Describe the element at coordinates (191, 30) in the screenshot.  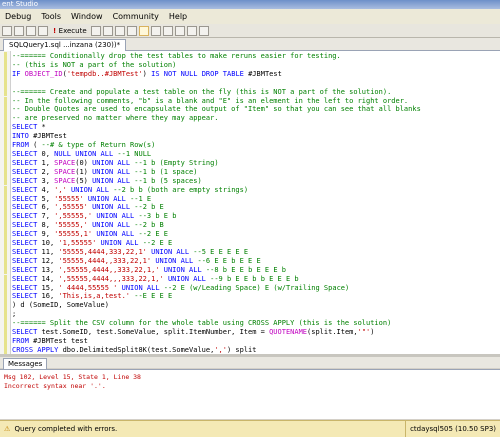
I see `indent-icon` at that location.